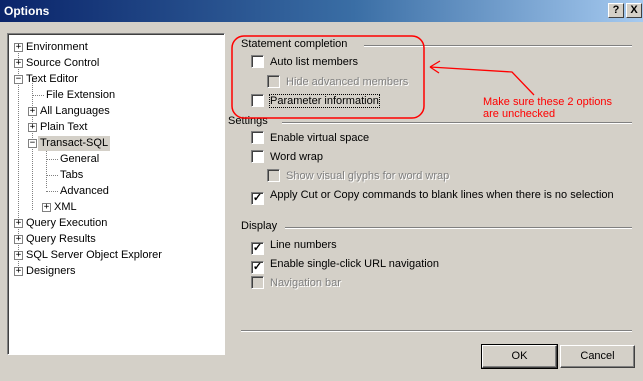  Describe the element at coordinates (320, 138) in the screenshot. I see `checkbox-label: Enable virtual space` at that location.